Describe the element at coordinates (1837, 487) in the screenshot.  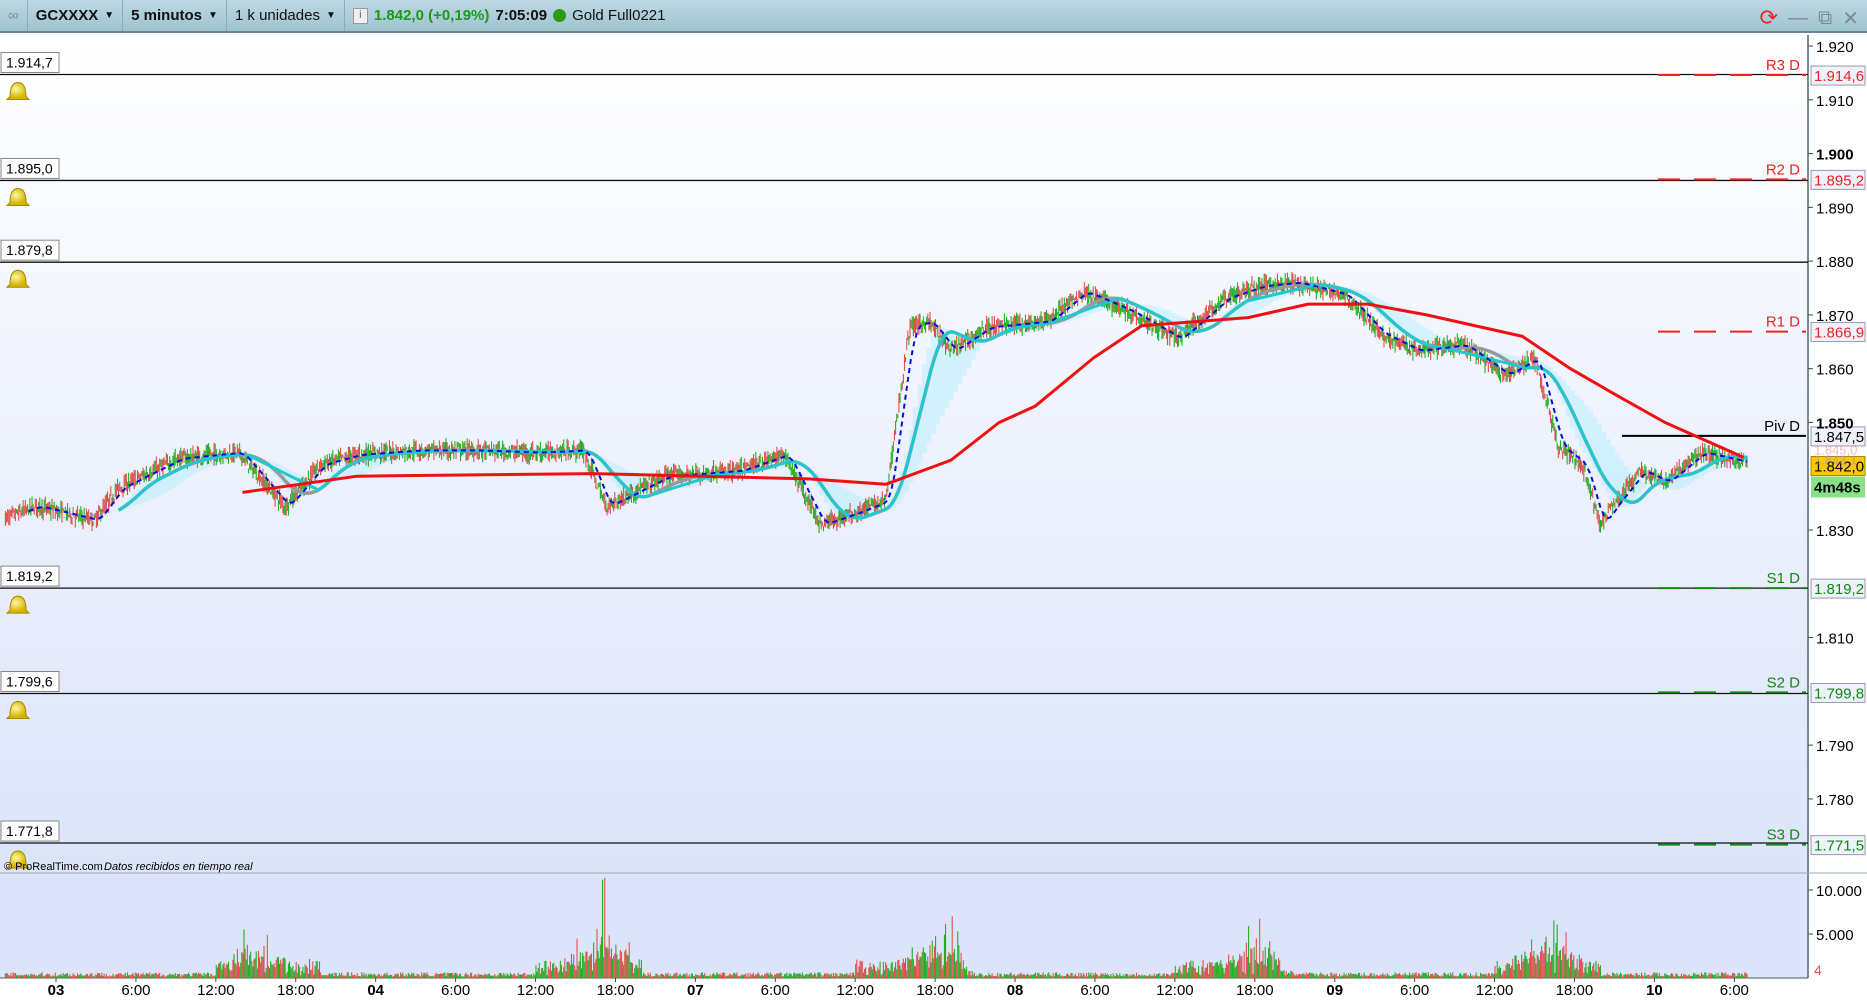
I see `countdown: 4m48s` at that location.